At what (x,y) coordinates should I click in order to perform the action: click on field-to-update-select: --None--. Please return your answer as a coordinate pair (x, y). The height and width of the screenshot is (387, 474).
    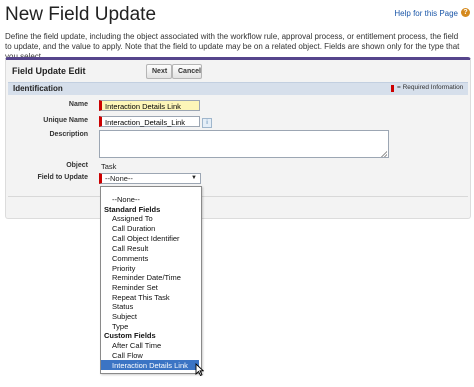
    Looking at the image, I should click on (150, 178).